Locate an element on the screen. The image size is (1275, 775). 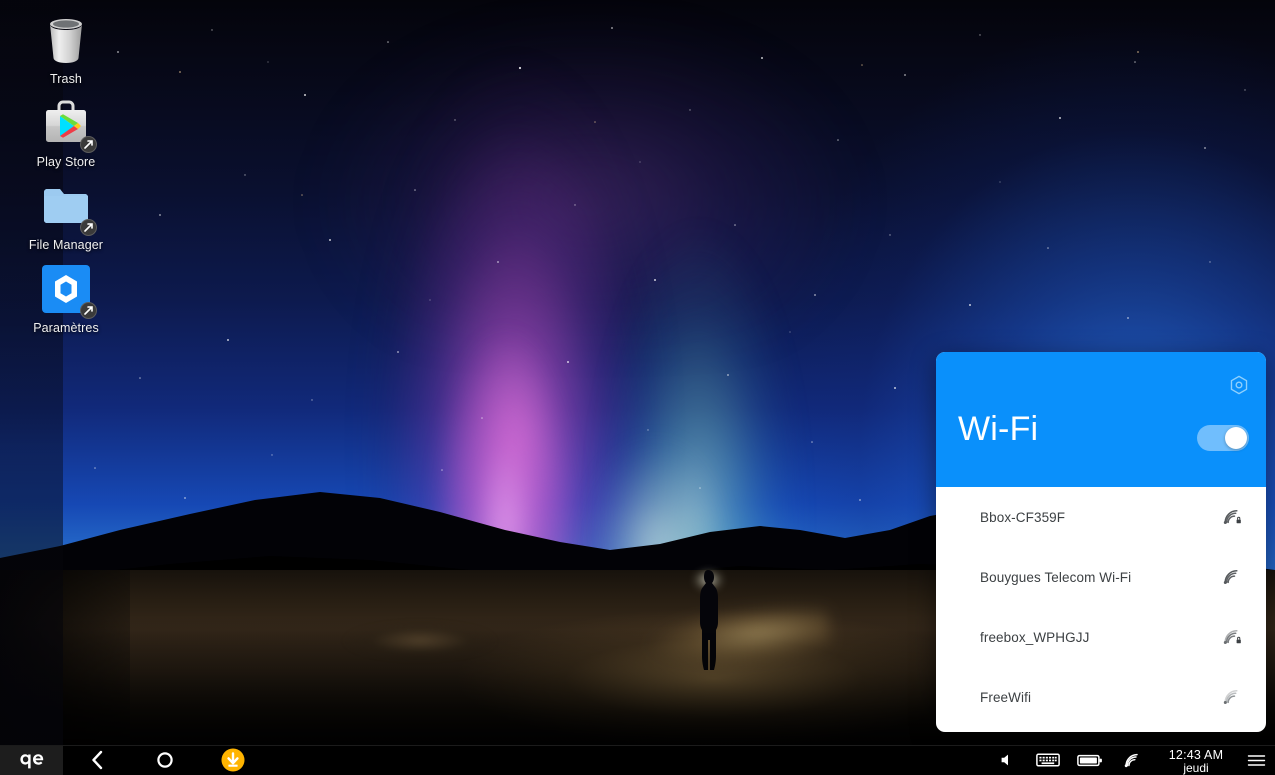
downloads-button is located at coordinates (233, 760).